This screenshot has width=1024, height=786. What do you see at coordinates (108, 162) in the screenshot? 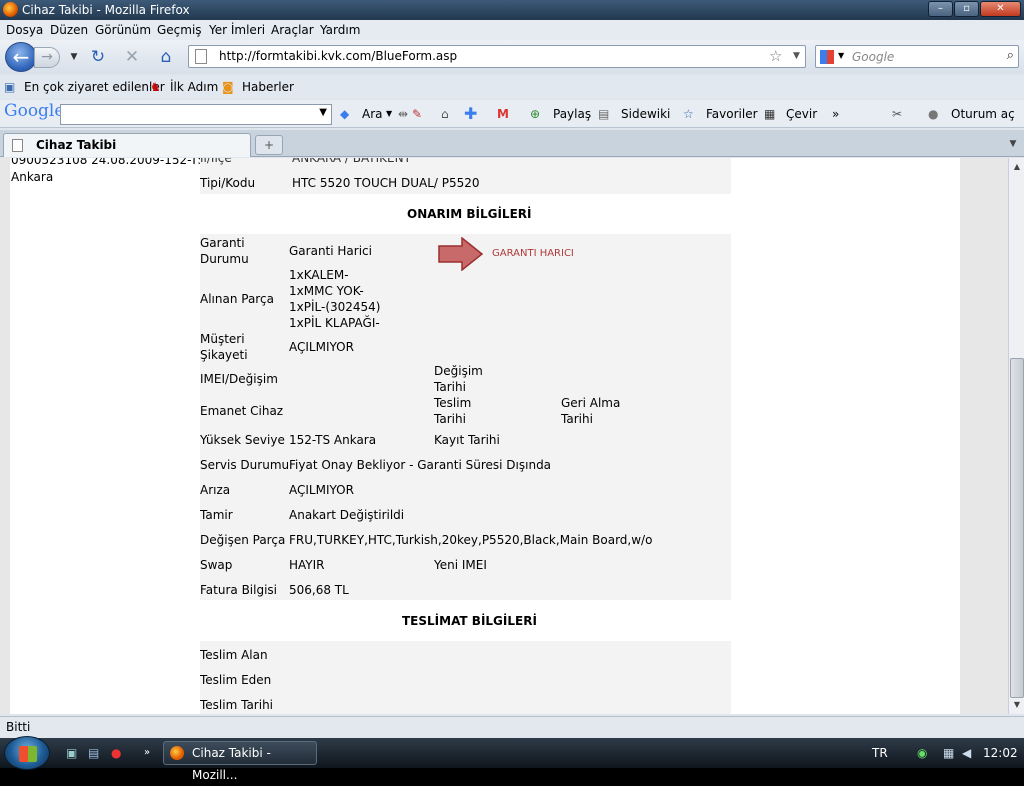
I see `record-line-1: 0900523108 24.08.2009-152-TS` at bounding box center [108, 162].